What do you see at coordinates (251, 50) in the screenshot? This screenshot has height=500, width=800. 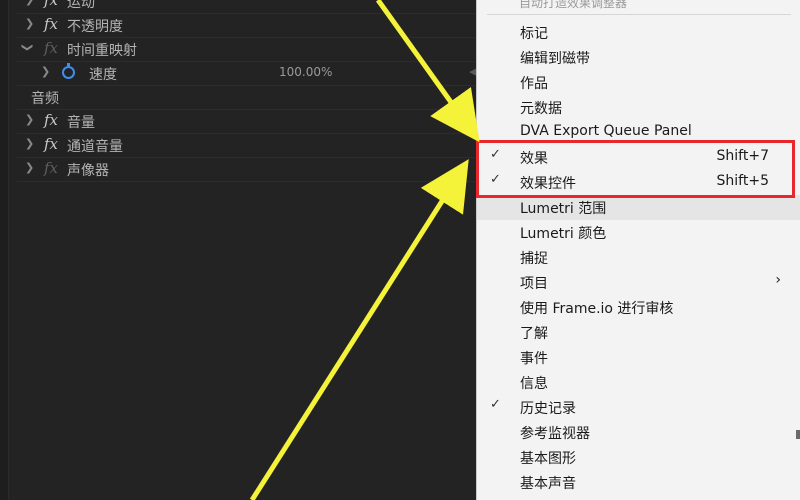 I see `effect-row-time-remap: ❯ fx 时间重映射` at bounding box center [251, 50].